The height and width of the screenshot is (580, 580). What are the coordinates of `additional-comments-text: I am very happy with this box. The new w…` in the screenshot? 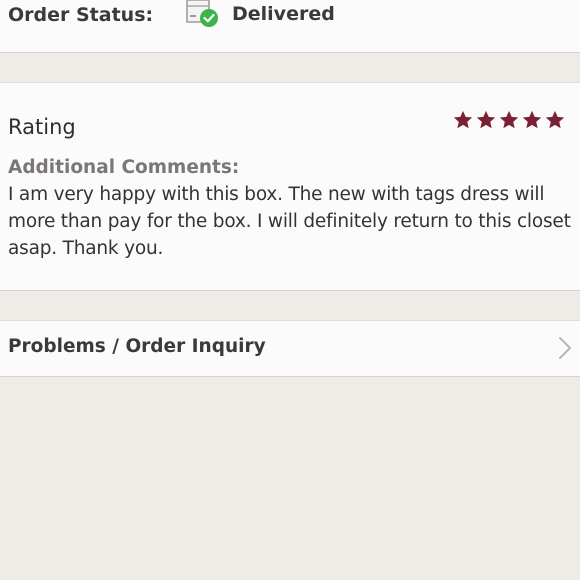 It's located at (289, 221).